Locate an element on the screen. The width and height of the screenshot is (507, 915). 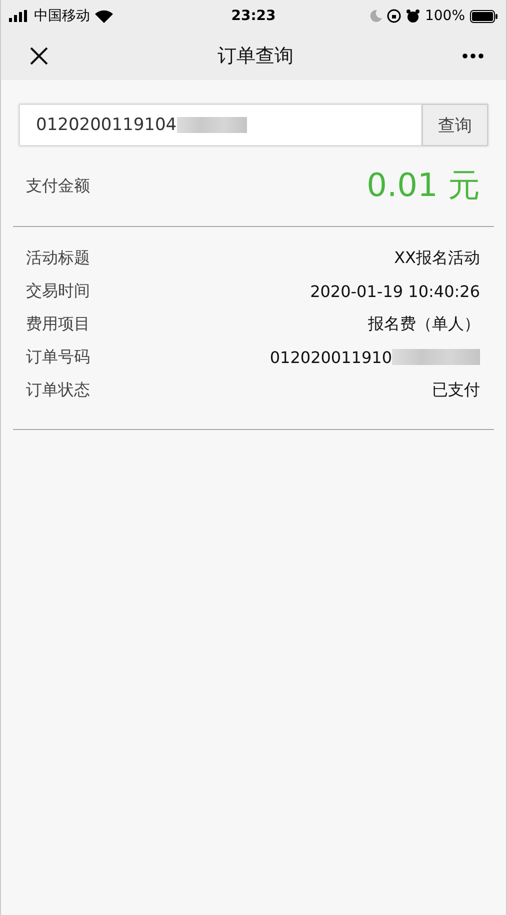
order-number-field: 0120200119104 is located at coordinates (220, 125).